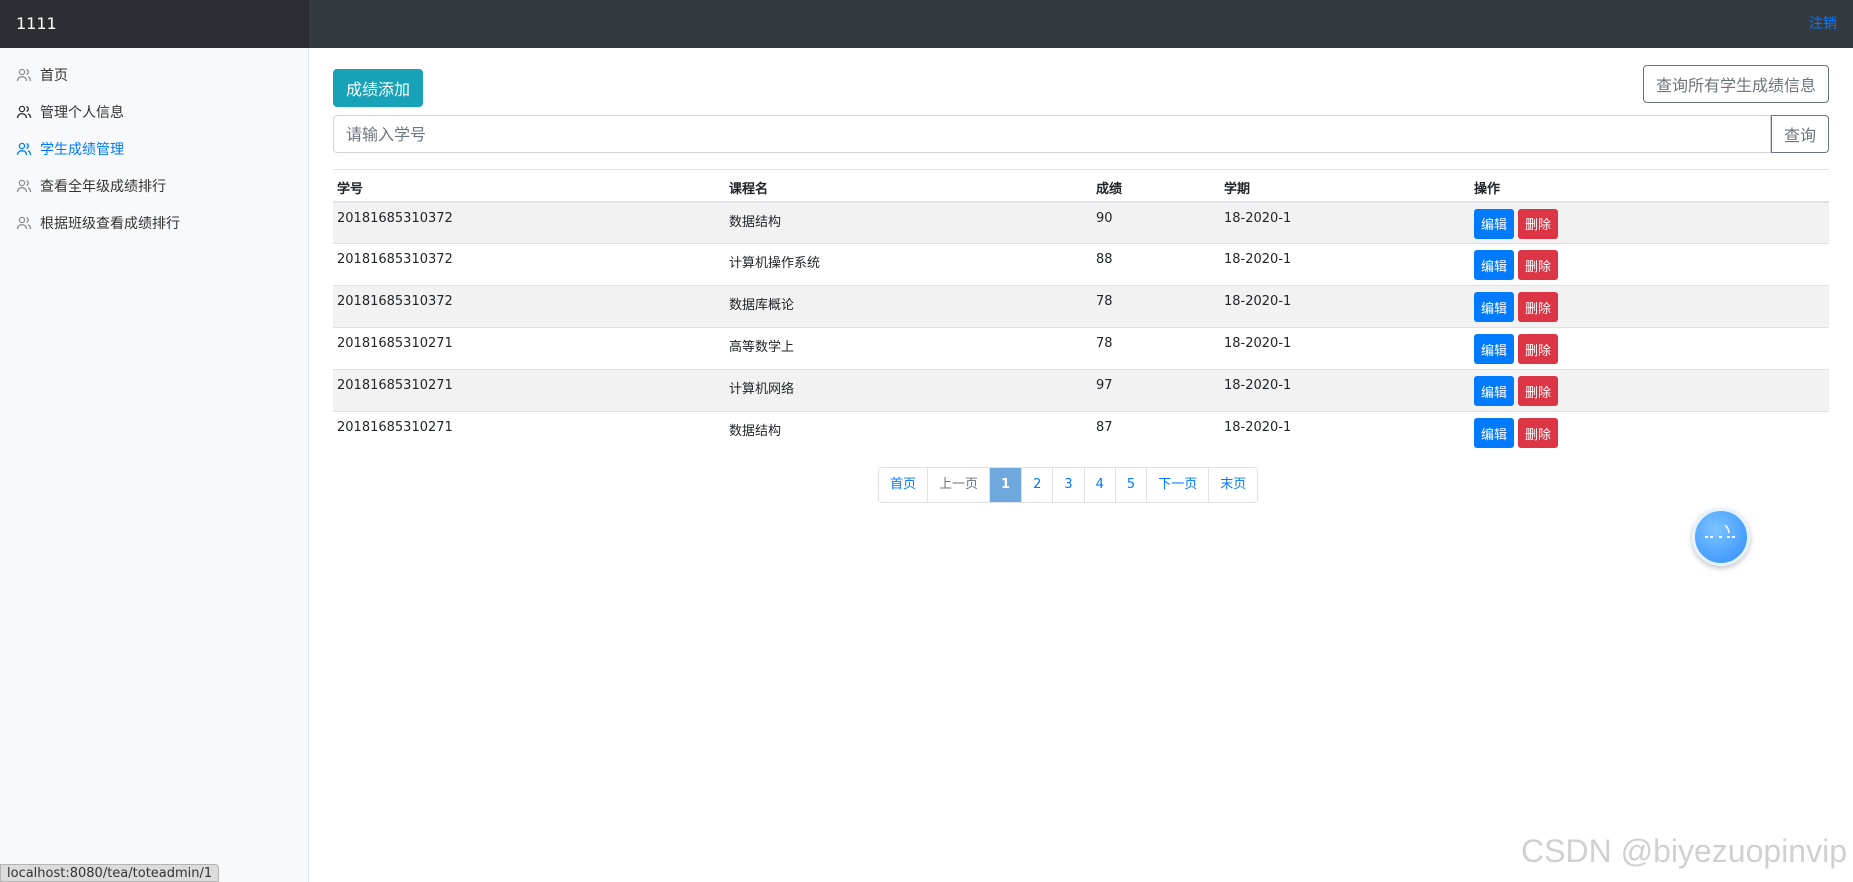 This screenshot has height=882, width=1853. I want to click on page-next-link: 下一页, so click(1178, 485).